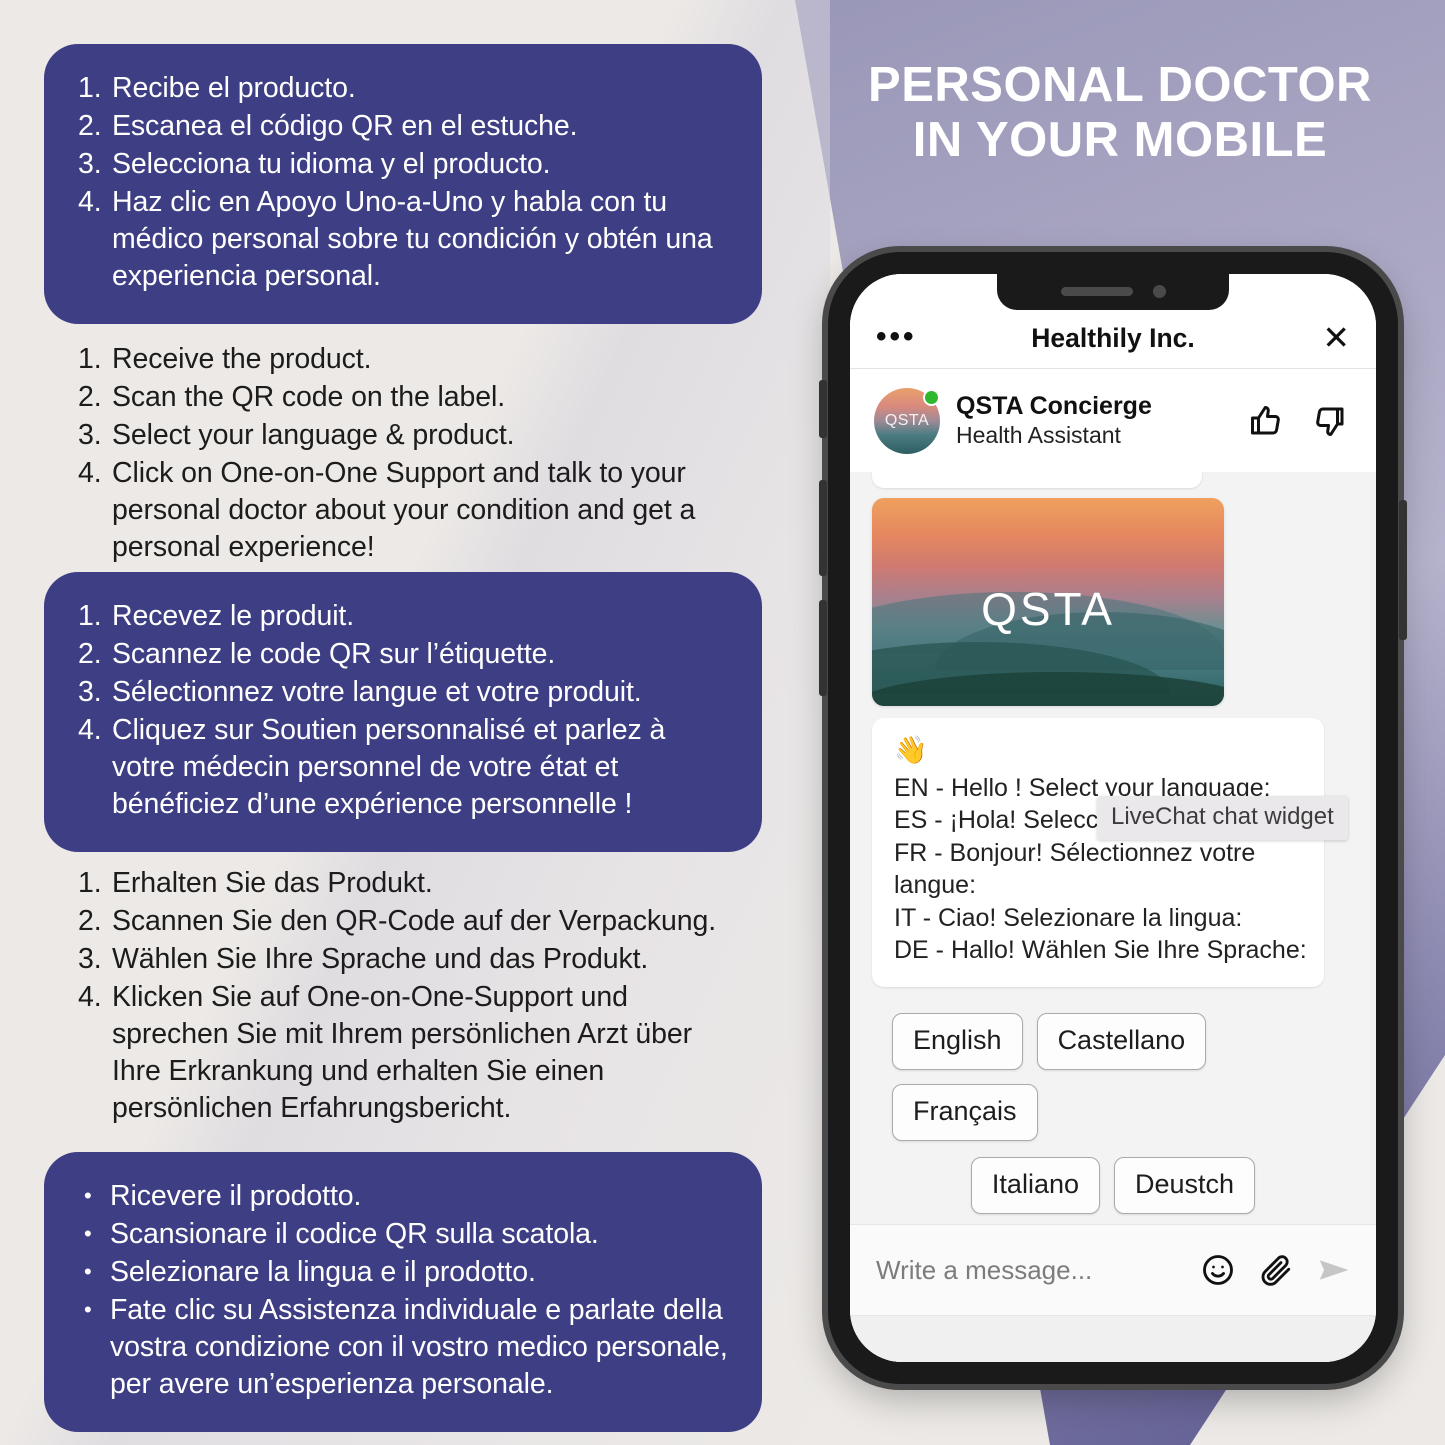 This screenshot has width=1445, height=1445. What do you see at coordinates (1038, 435) in the screenshot?
I see `agent-role: Health Assistant` at bounding box center [1038, 435].